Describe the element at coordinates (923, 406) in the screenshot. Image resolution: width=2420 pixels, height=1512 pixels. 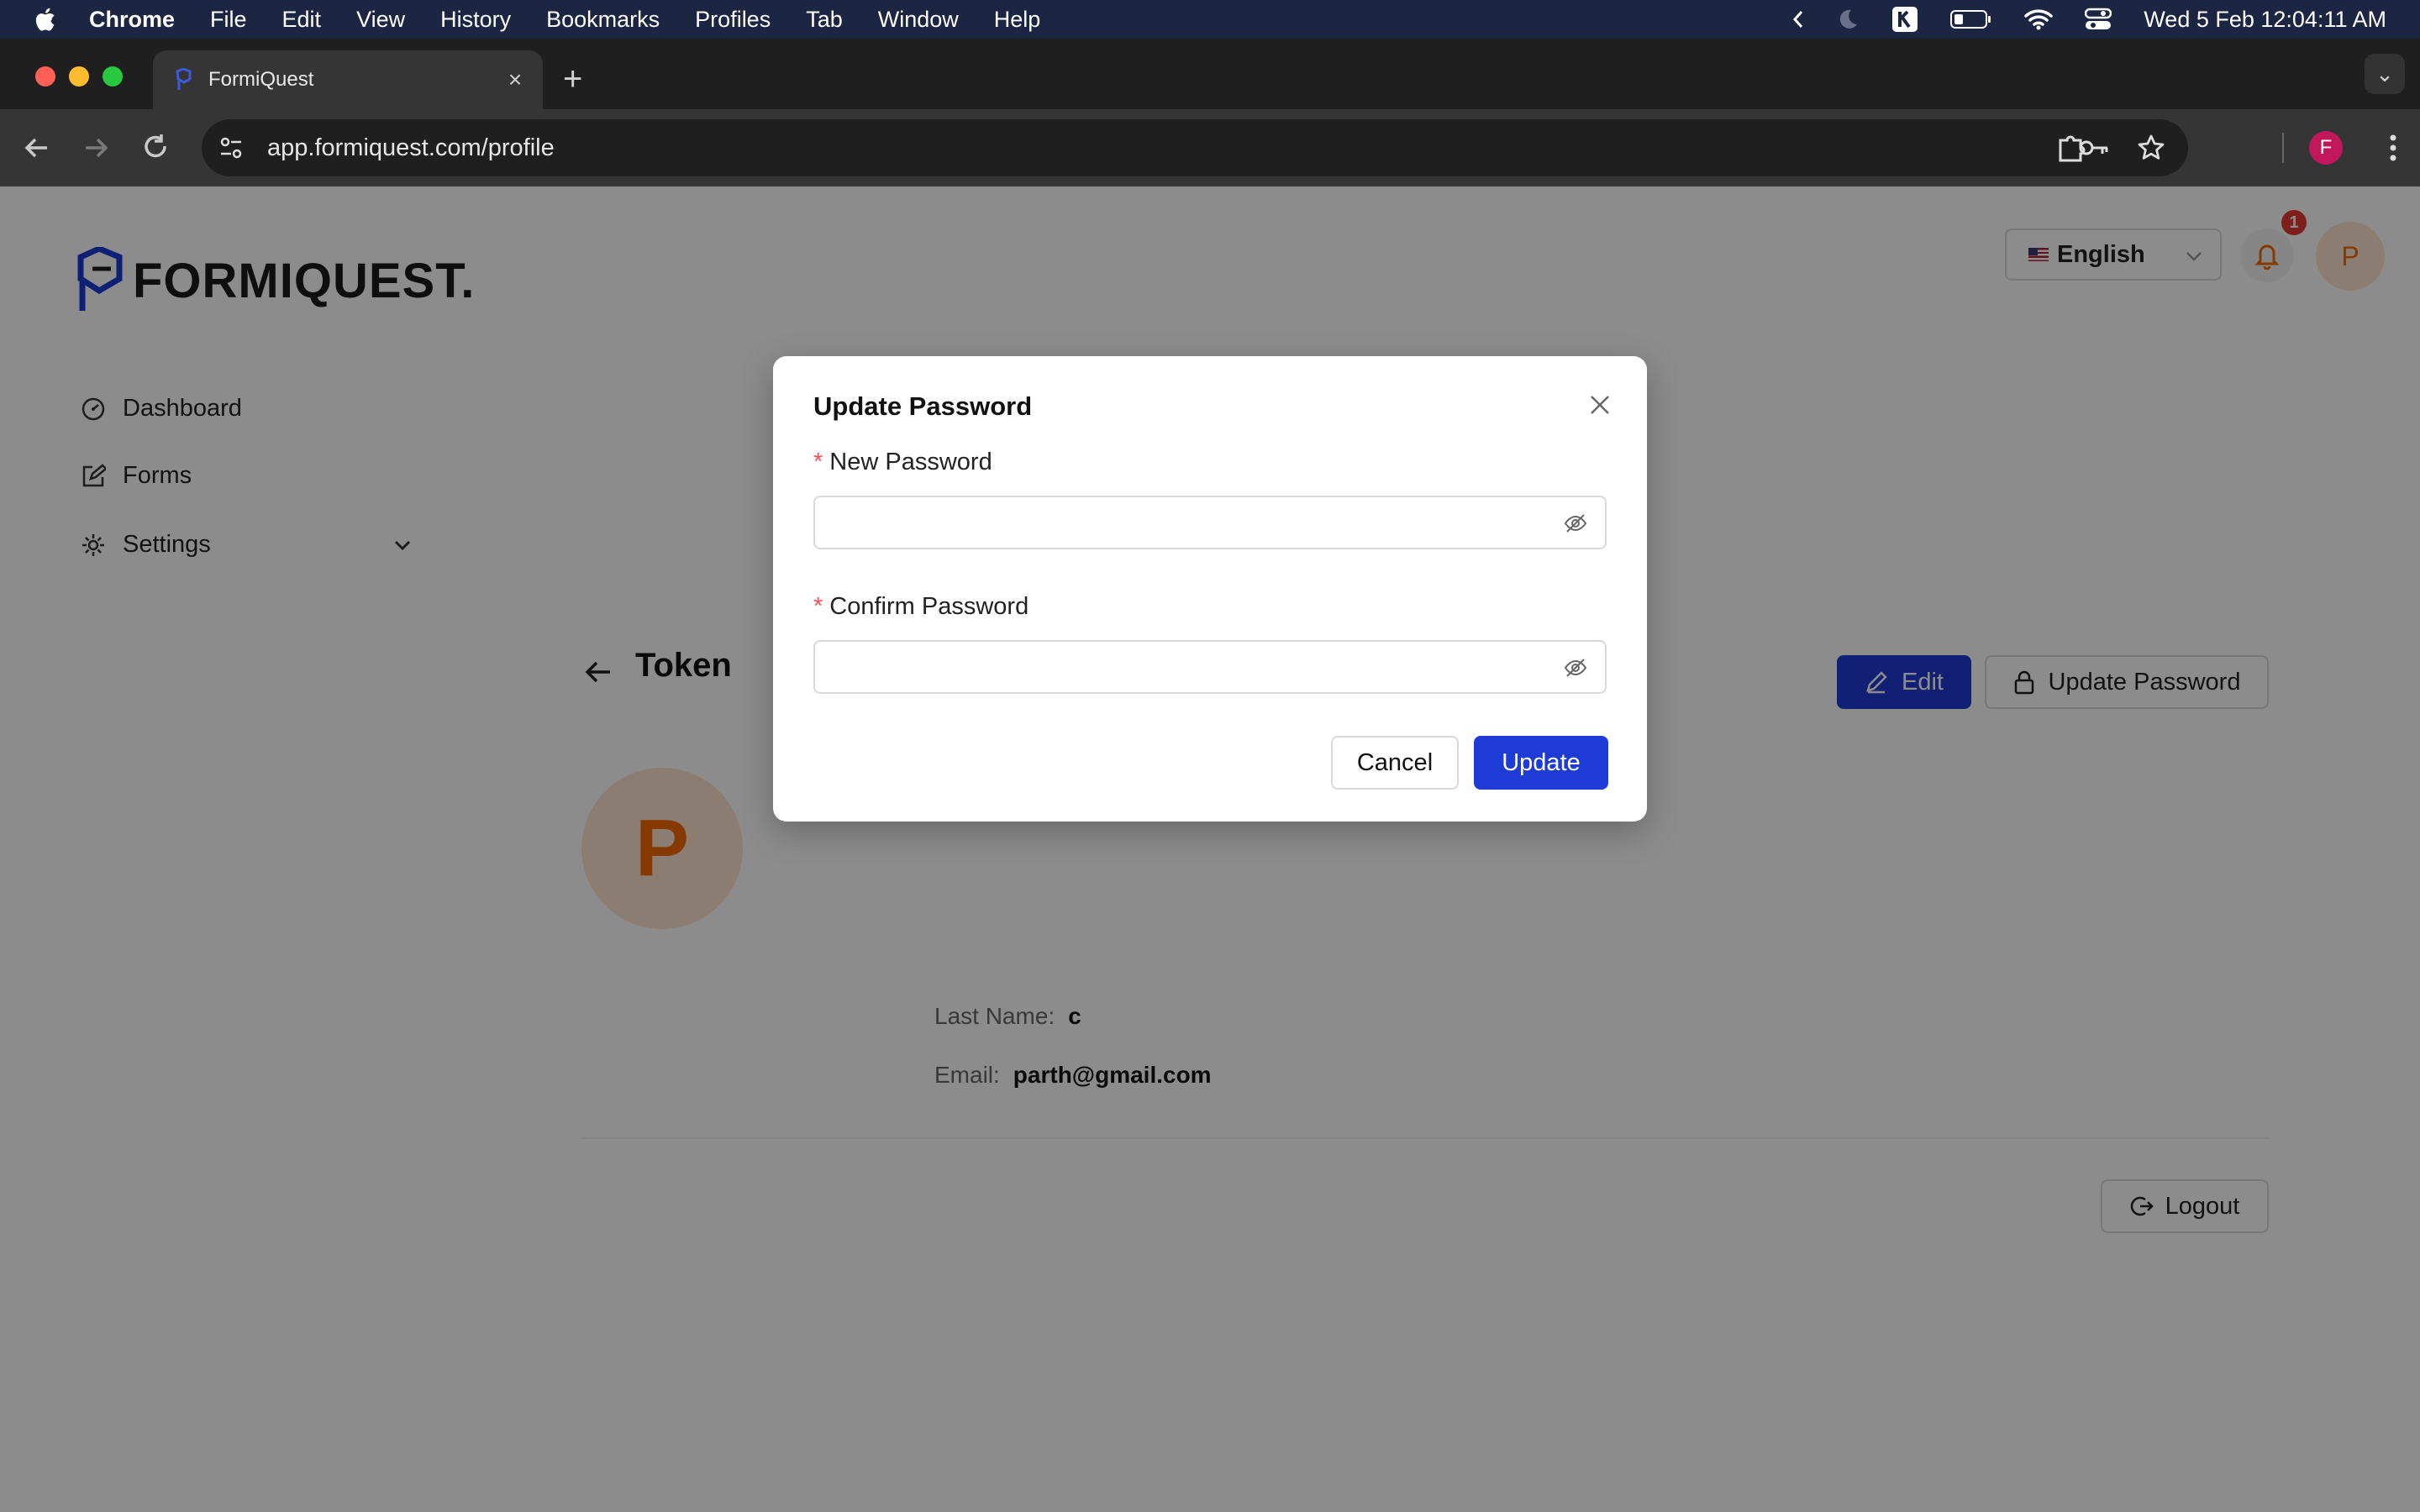
I see `modal-title: Update Password` at that location.